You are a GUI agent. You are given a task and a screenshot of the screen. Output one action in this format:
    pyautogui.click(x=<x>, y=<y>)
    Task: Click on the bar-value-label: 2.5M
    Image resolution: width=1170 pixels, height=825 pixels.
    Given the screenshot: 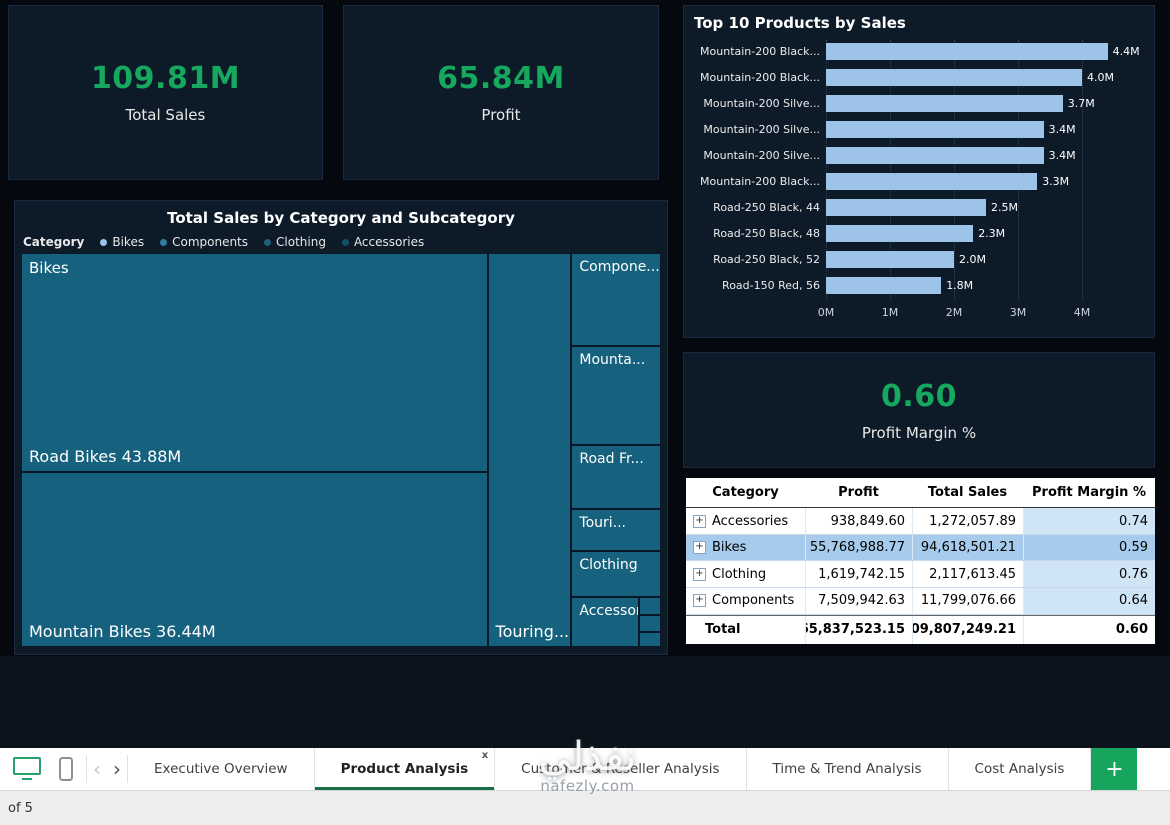 What is the action you would take?
    pyautogui.click(x=1004, y=207)
    